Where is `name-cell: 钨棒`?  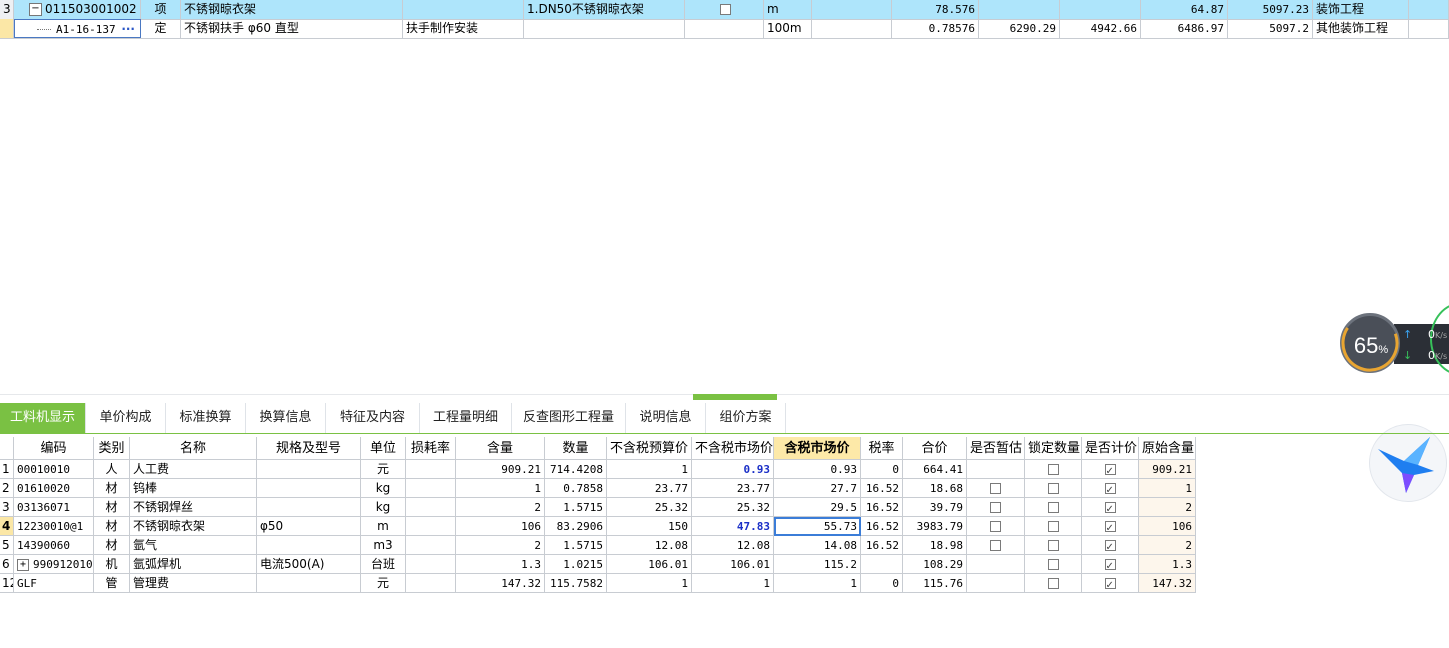
name-cell: 钨棒 is located at coordinates (193, 488).